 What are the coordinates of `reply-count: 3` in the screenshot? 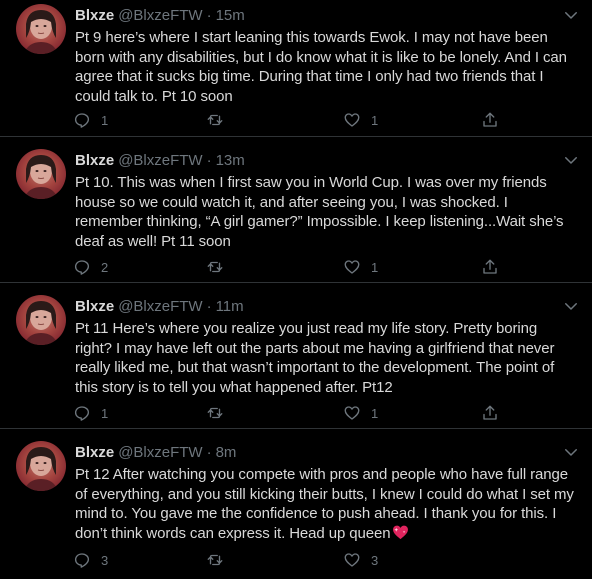 It's located at (105, 560).